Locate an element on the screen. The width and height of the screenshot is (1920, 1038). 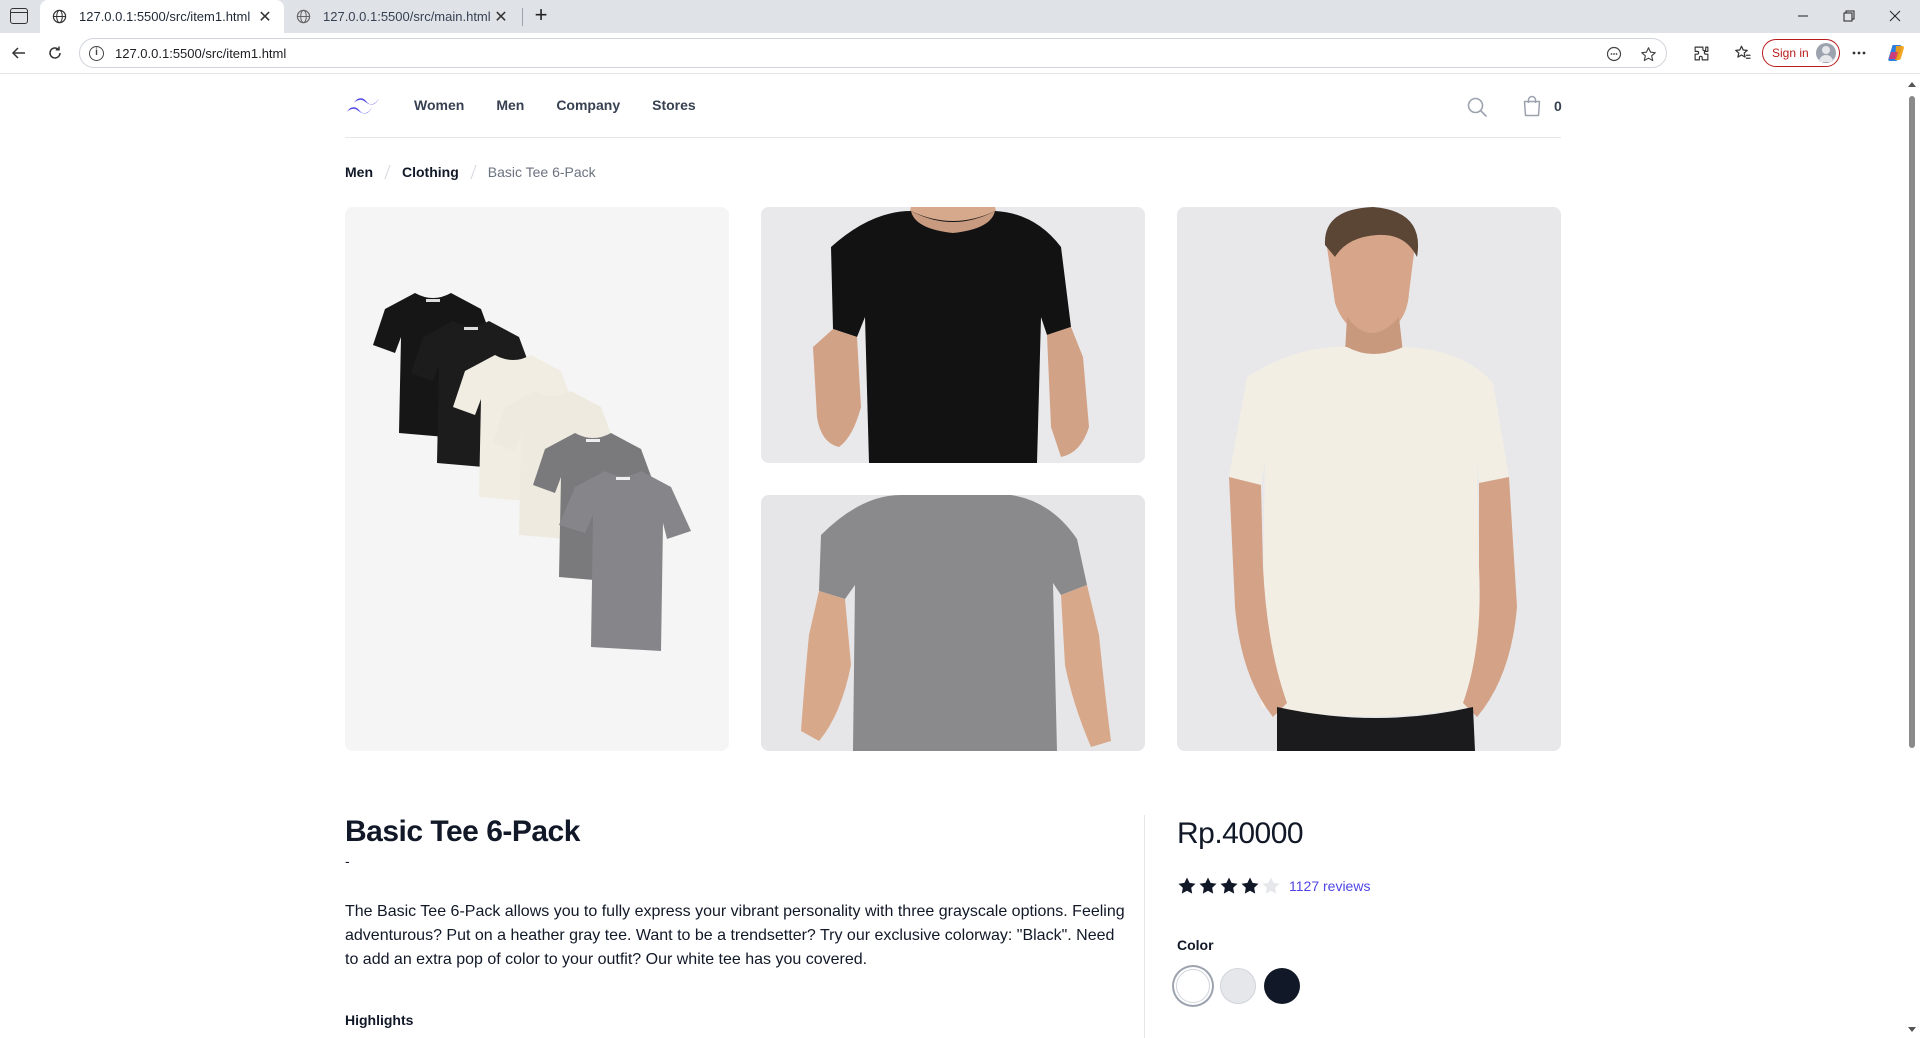
color-swatch-white is located at coordinates (1193, 986).